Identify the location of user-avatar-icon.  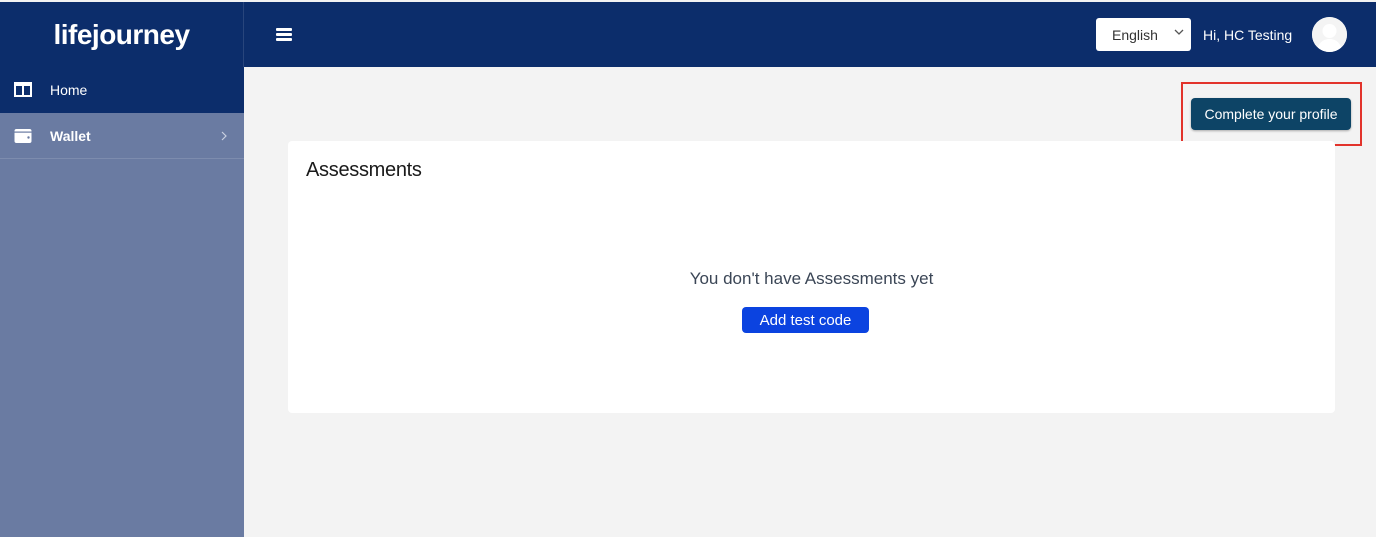
(1329, 34).